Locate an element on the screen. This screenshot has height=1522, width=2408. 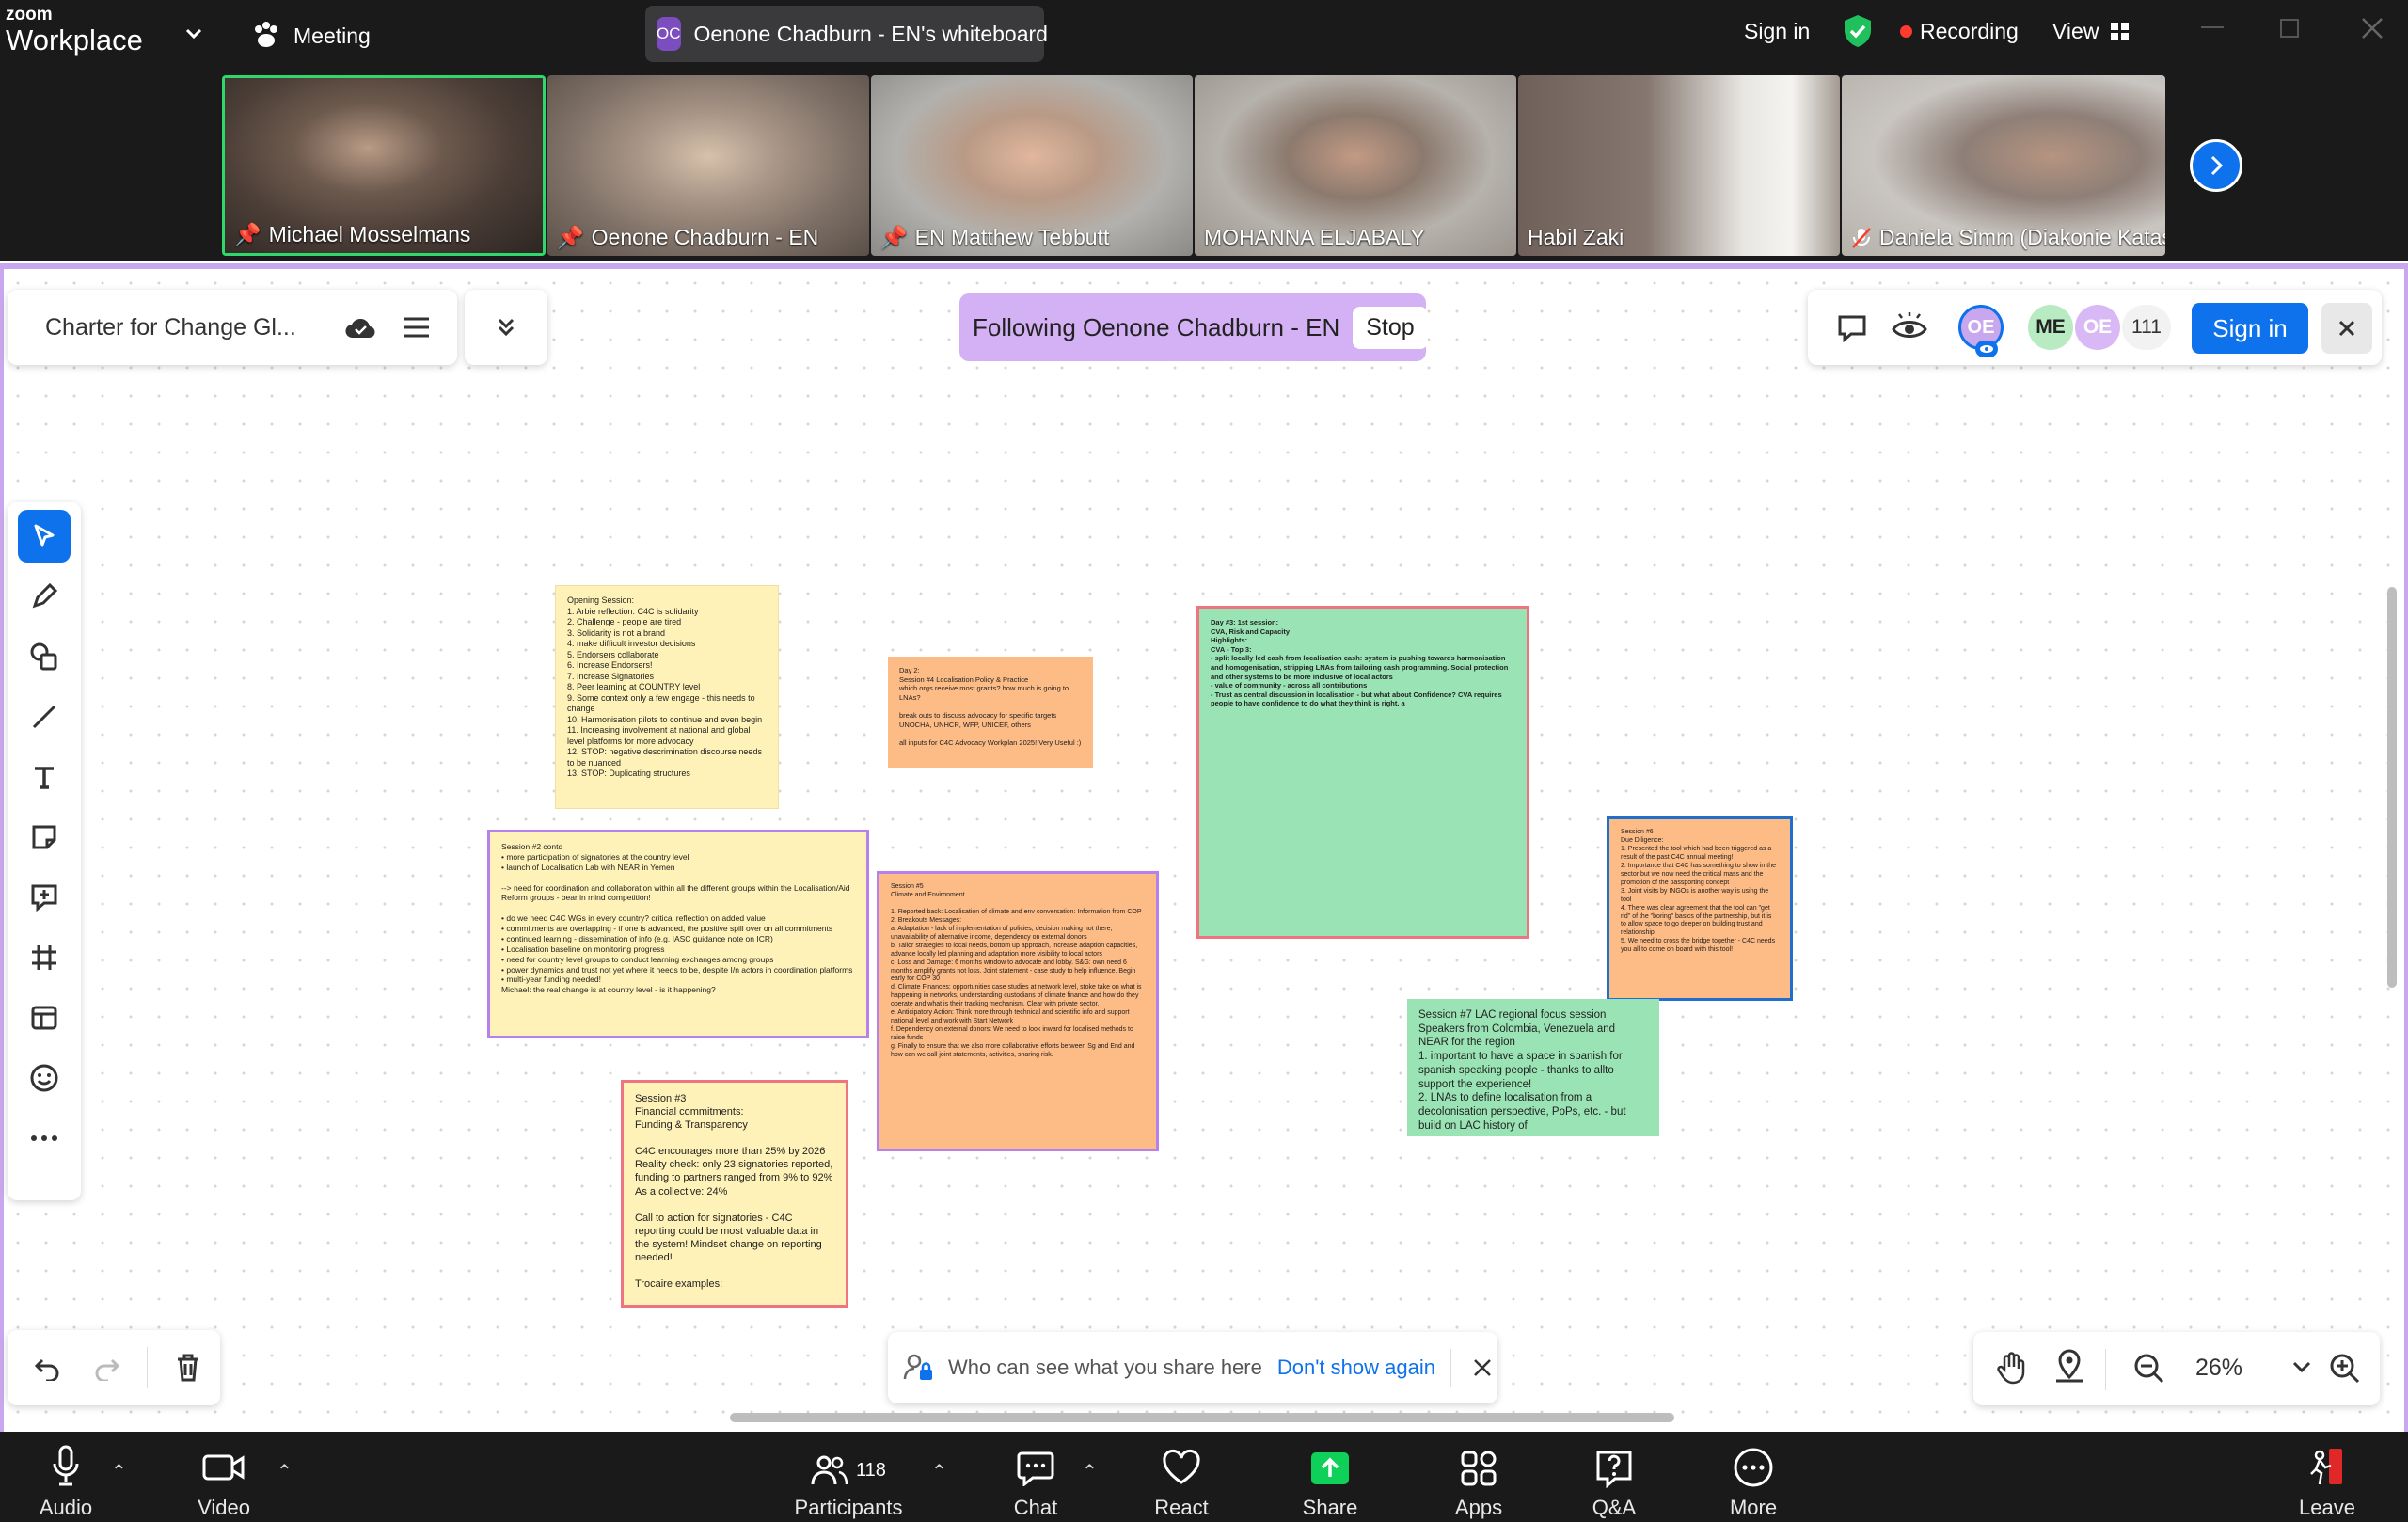
audio-button: Audio is located at coordinates (66, 1477).